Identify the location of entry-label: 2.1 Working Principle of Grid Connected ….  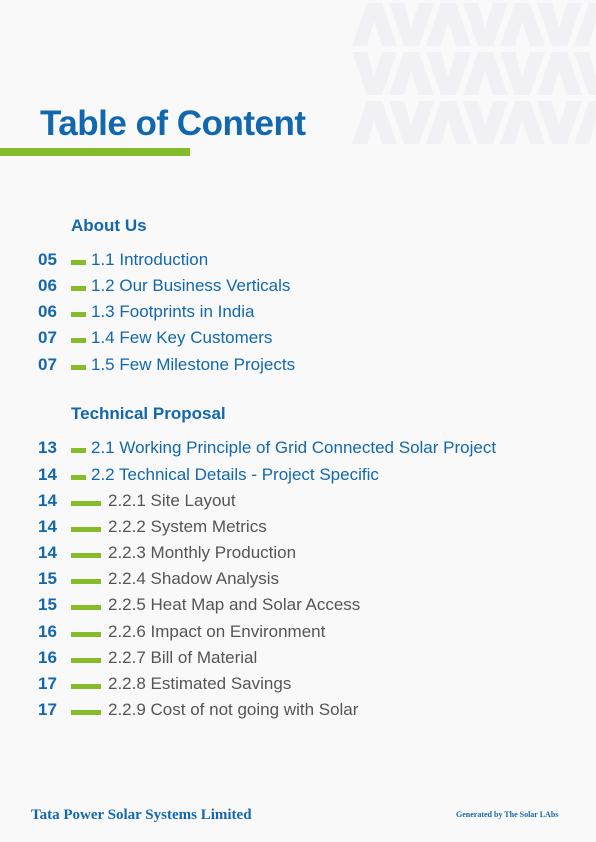
(294, 447).